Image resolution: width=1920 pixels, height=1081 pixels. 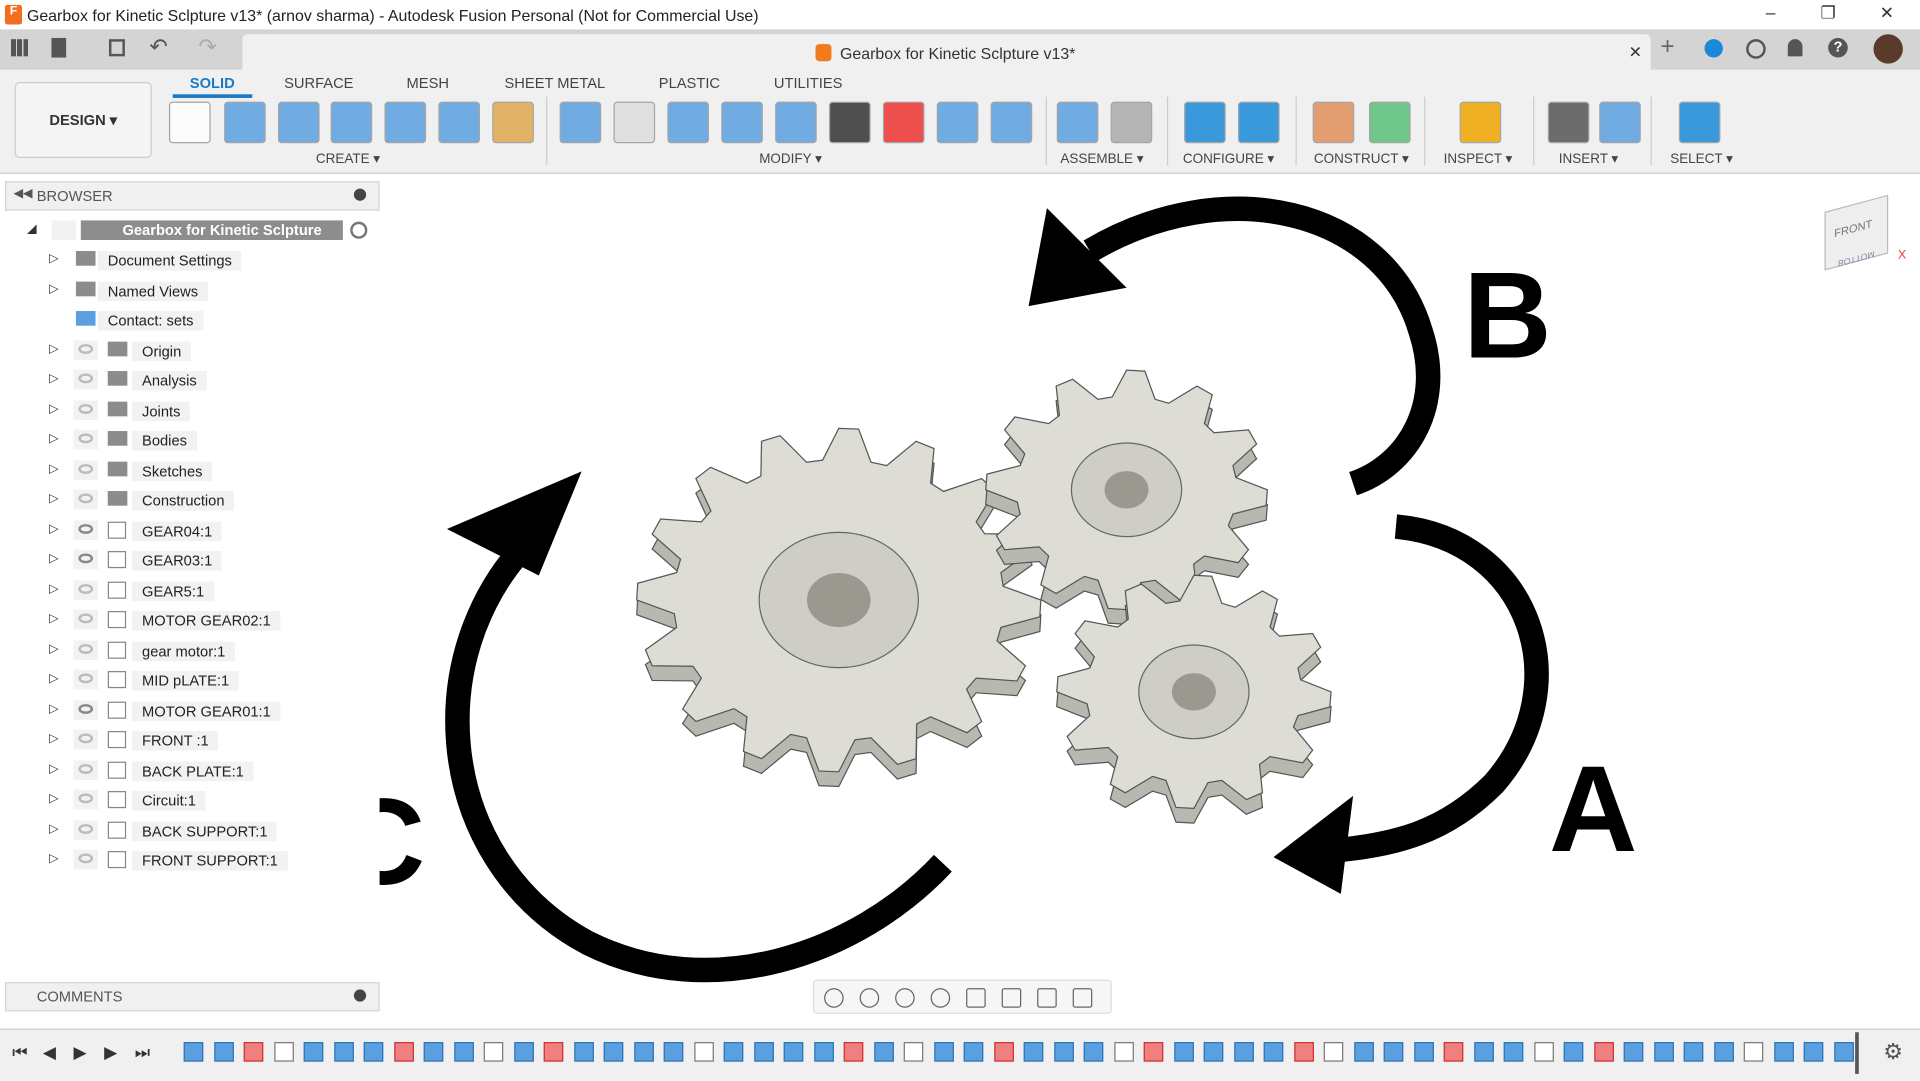 What do you see at coordinates (1205, 122) in the screenshot?
I see `configure-icon` at bounding box center [1205, 122].